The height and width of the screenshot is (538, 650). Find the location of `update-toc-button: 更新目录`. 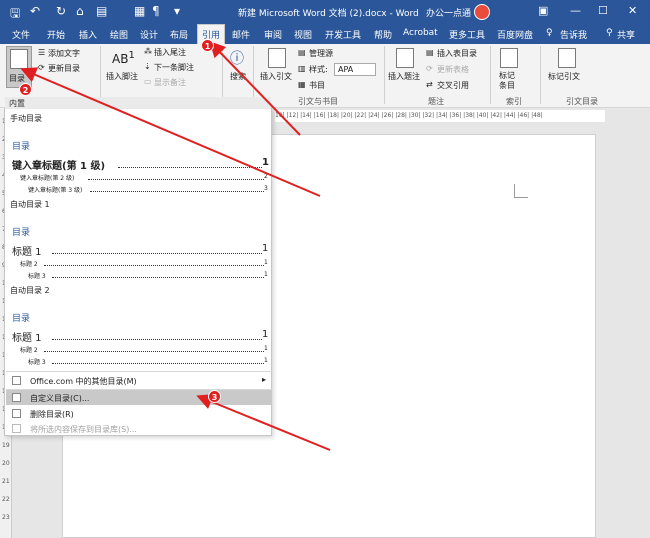

update-toc-button: 更新目录 is located at coordinates (64, 68).